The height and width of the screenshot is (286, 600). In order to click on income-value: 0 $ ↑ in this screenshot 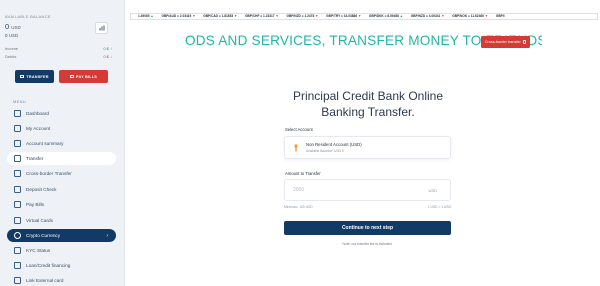, I will do `click(107, 48)`.